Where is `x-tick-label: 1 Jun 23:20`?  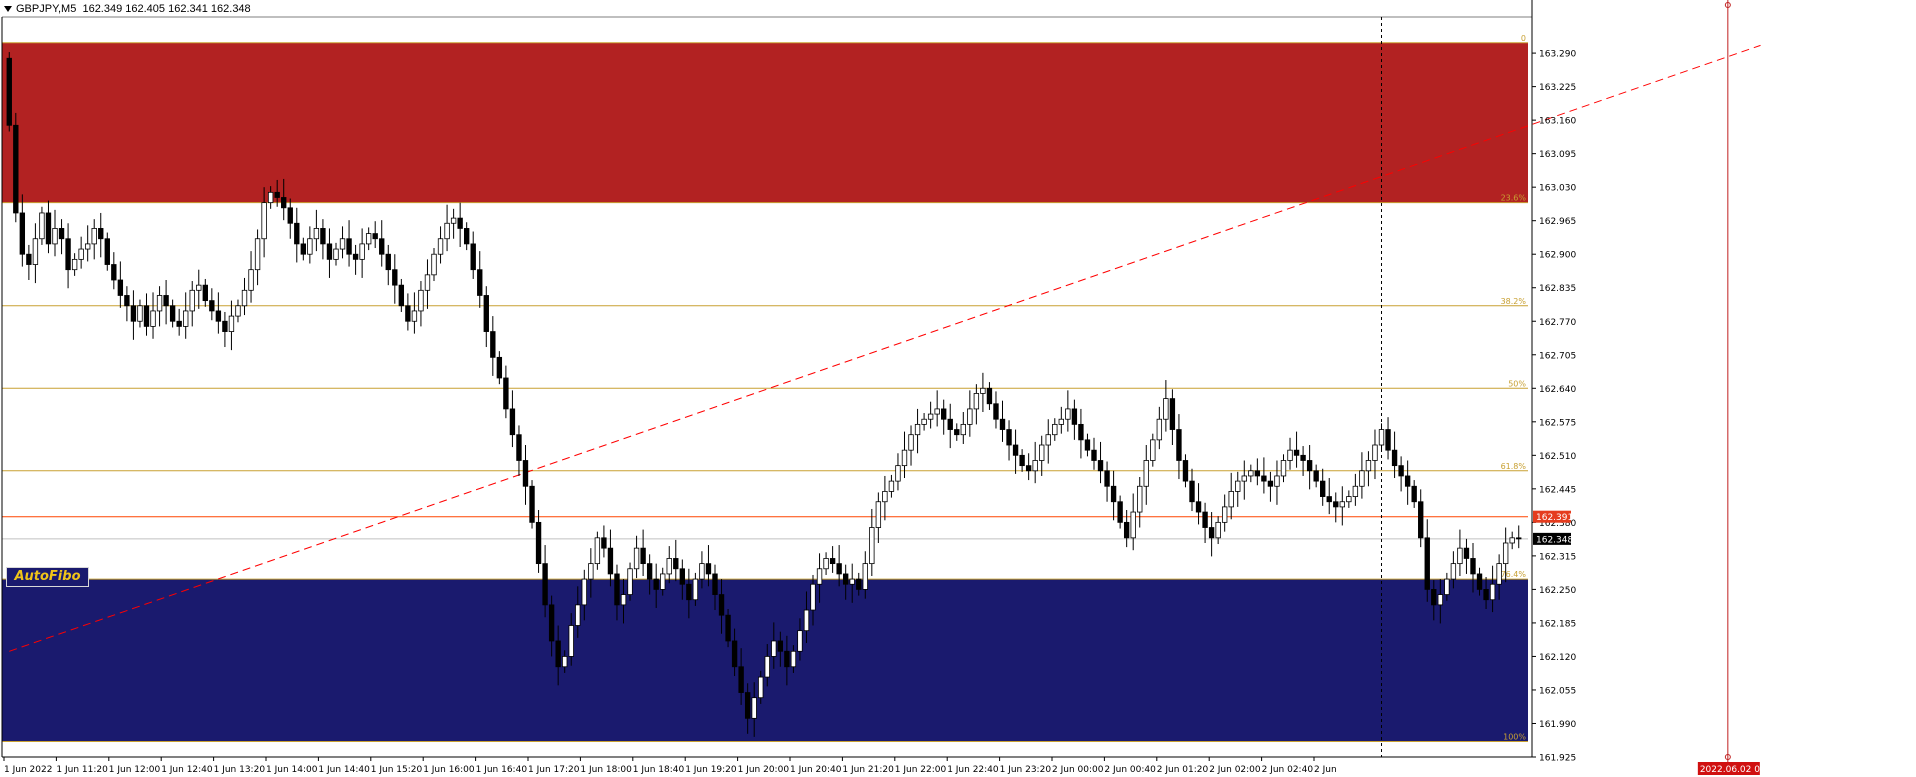
x-tick-label: 1 Jun 23:20 is located at coordinates (1026, 770).